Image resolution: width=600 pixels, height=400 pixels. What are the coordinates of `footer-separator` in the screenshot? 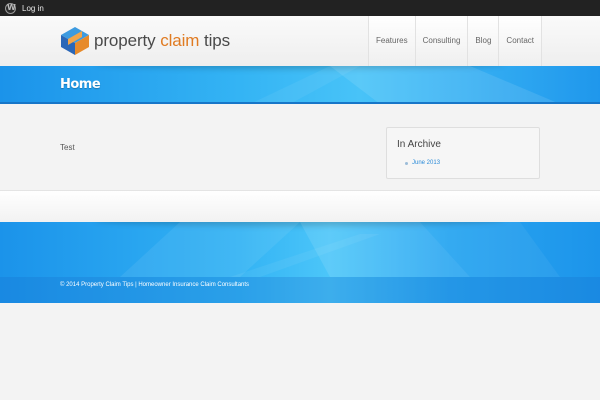 It's located at (300, 206).